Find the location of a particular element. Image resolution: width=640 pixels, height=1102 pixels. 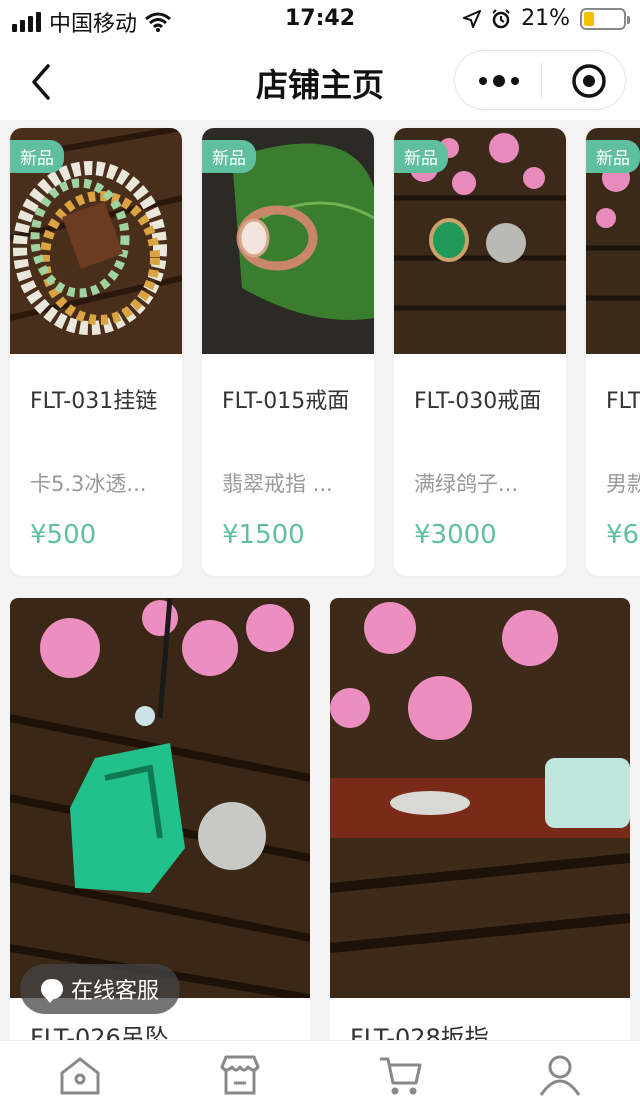

product-card: 新品 FLT-031挂链 卡5.3冰透... ¥500 is located at coordinates (96, 352).